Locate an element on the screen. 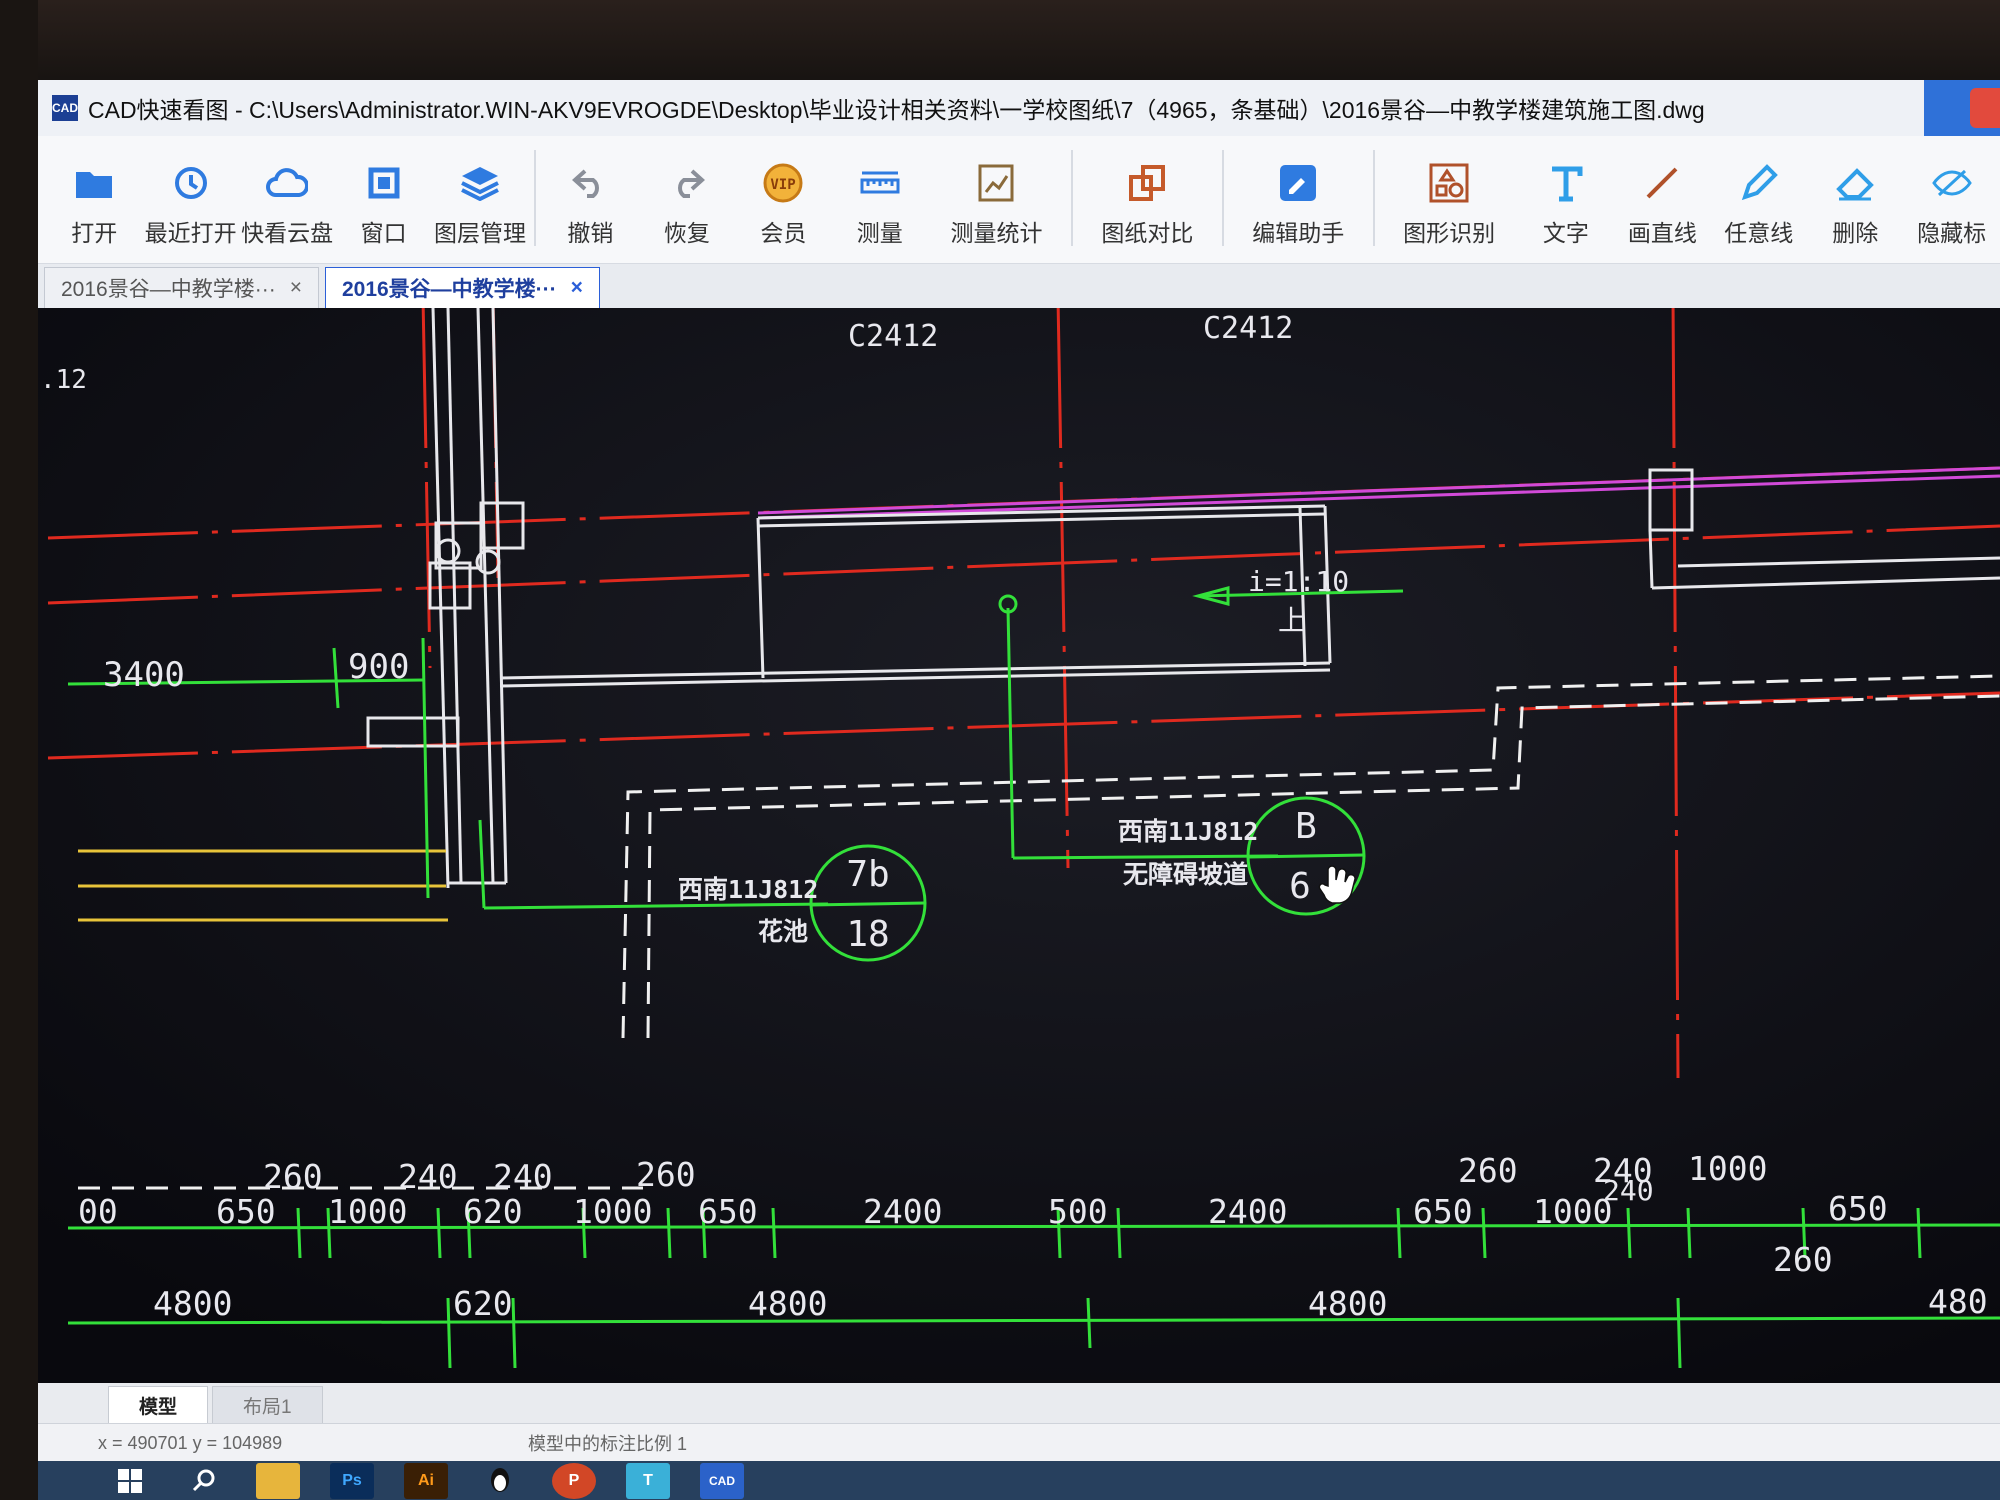  folder-icon is located at coordinates (94, 183).